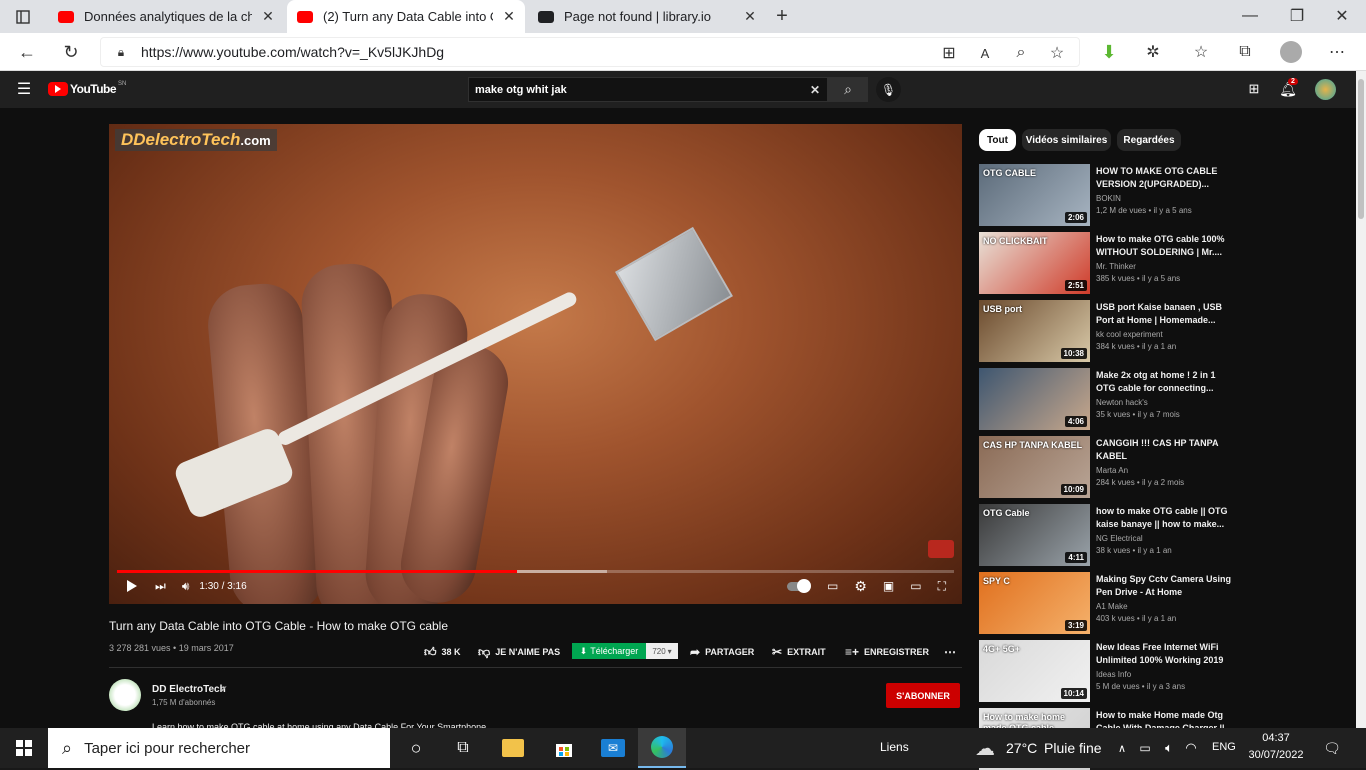 The width and height of the screenshot is (1366, 770). What do you see at coordinates (1224, 747) in the screenshot?
I see `language-indicator: ENG` at bounding box center [1224, 747].